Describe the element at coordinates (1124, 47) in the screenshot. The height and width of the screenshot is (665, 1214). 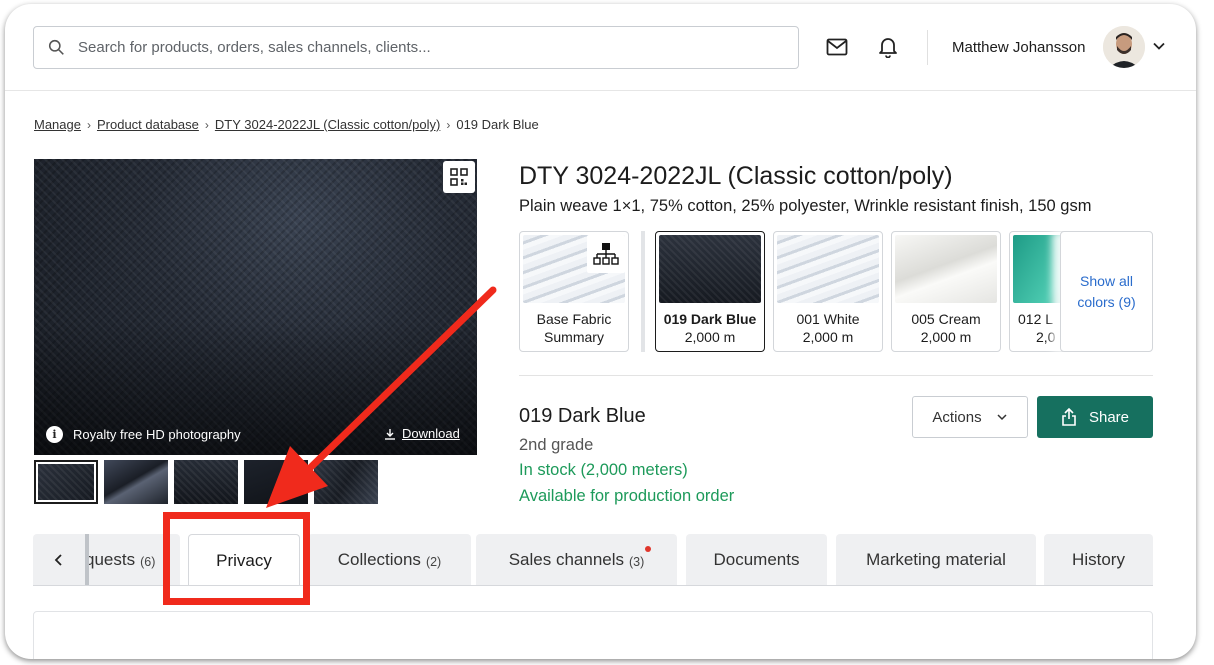
I see `avatar` at that location.